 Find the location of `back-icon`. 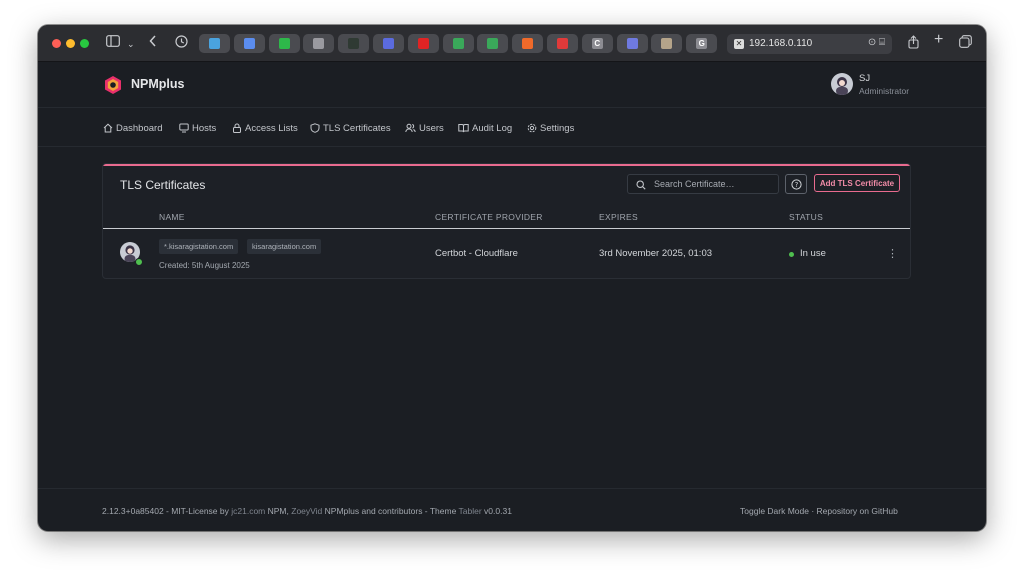

back-icon is located at coordinates (153, 43).